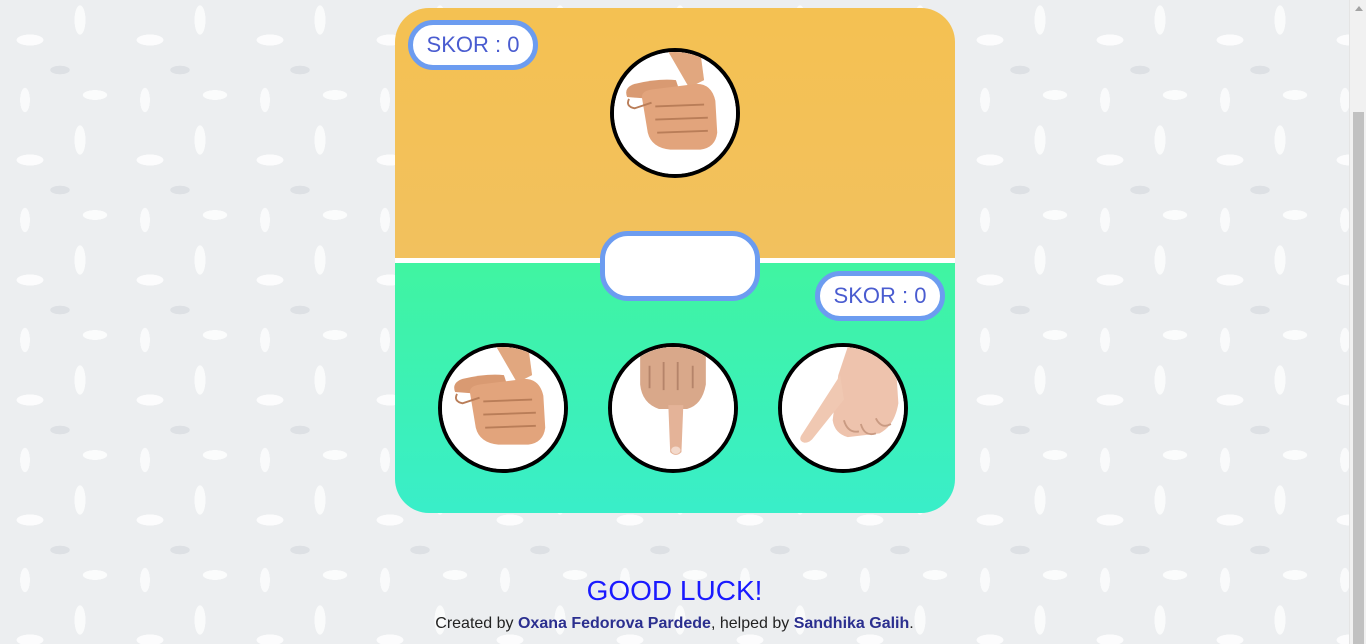 The height and width of the screenshot is (644, 1366). Describe the element at coordinates (674, 590) in the screenshot. I see `footer-title: GOOD LUCK!` at that location.